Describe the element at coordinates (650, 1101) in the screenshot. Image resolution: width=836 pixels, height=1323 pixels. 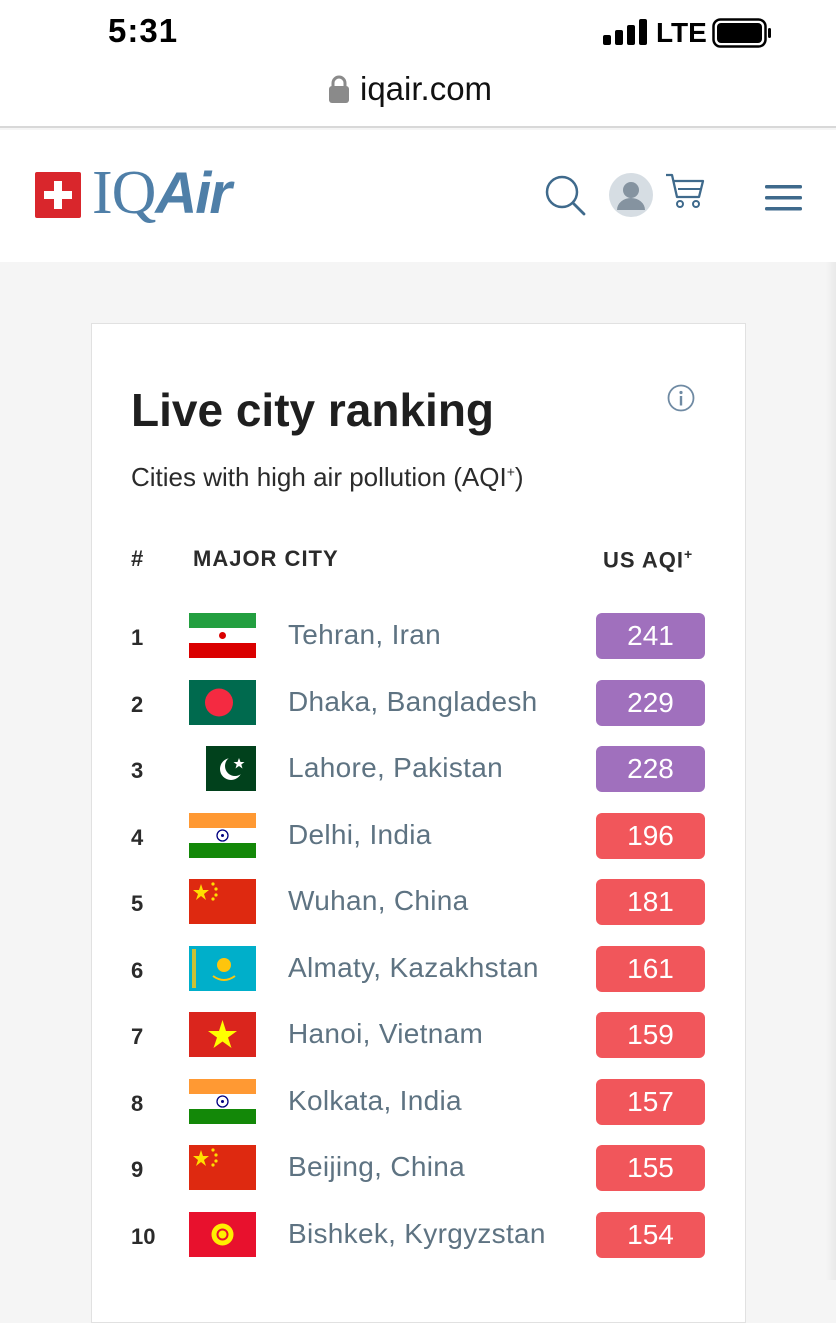
I see `aqi-badge: 157` at that location.